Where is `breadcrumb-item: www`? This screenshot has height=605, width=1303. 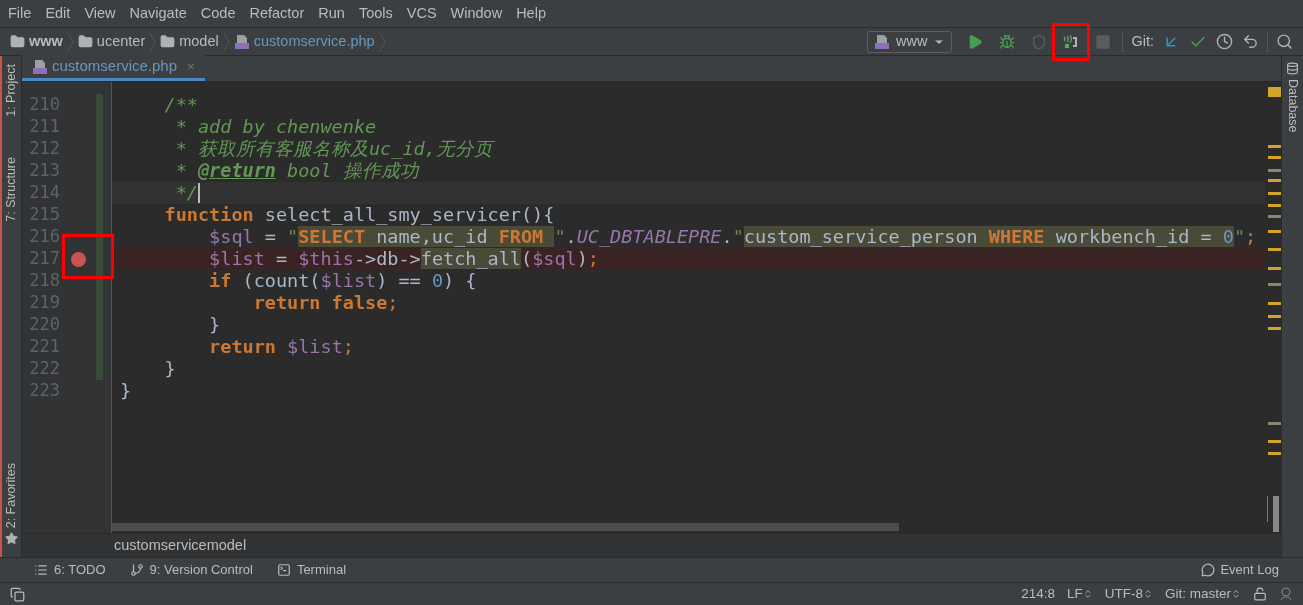 breadcrumb-item: www is located at coordinates (36, 41).